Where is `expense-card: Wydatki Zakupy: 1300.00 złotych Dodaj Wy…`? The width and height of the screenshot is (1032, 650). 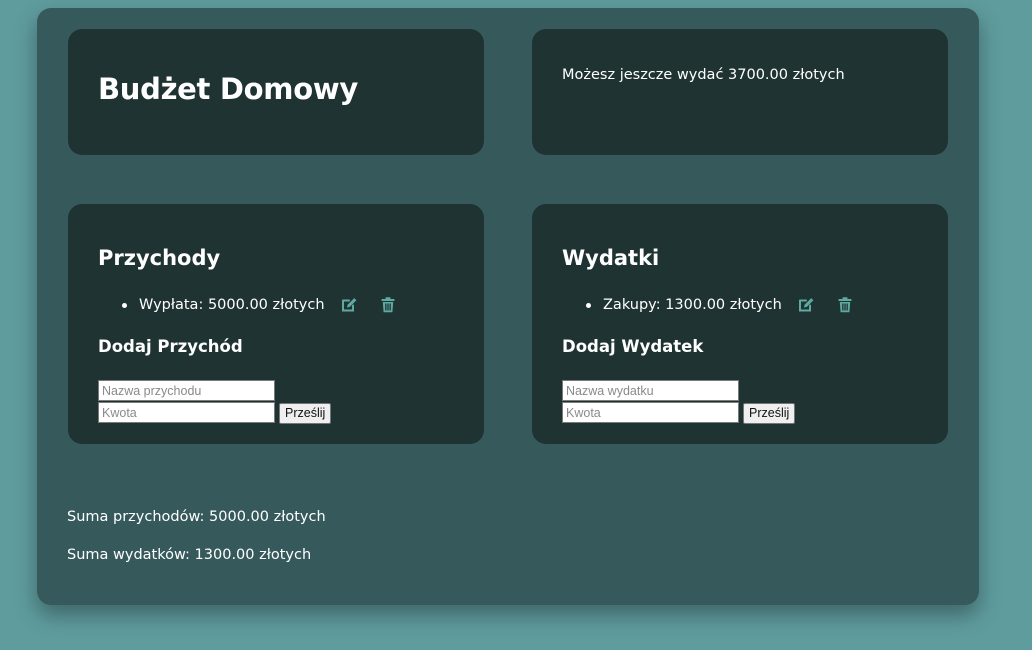 expense-card: Wydatki Zakupy: 1300.00 złotych Dodaj Wy… is located at coordinates (740, 324).